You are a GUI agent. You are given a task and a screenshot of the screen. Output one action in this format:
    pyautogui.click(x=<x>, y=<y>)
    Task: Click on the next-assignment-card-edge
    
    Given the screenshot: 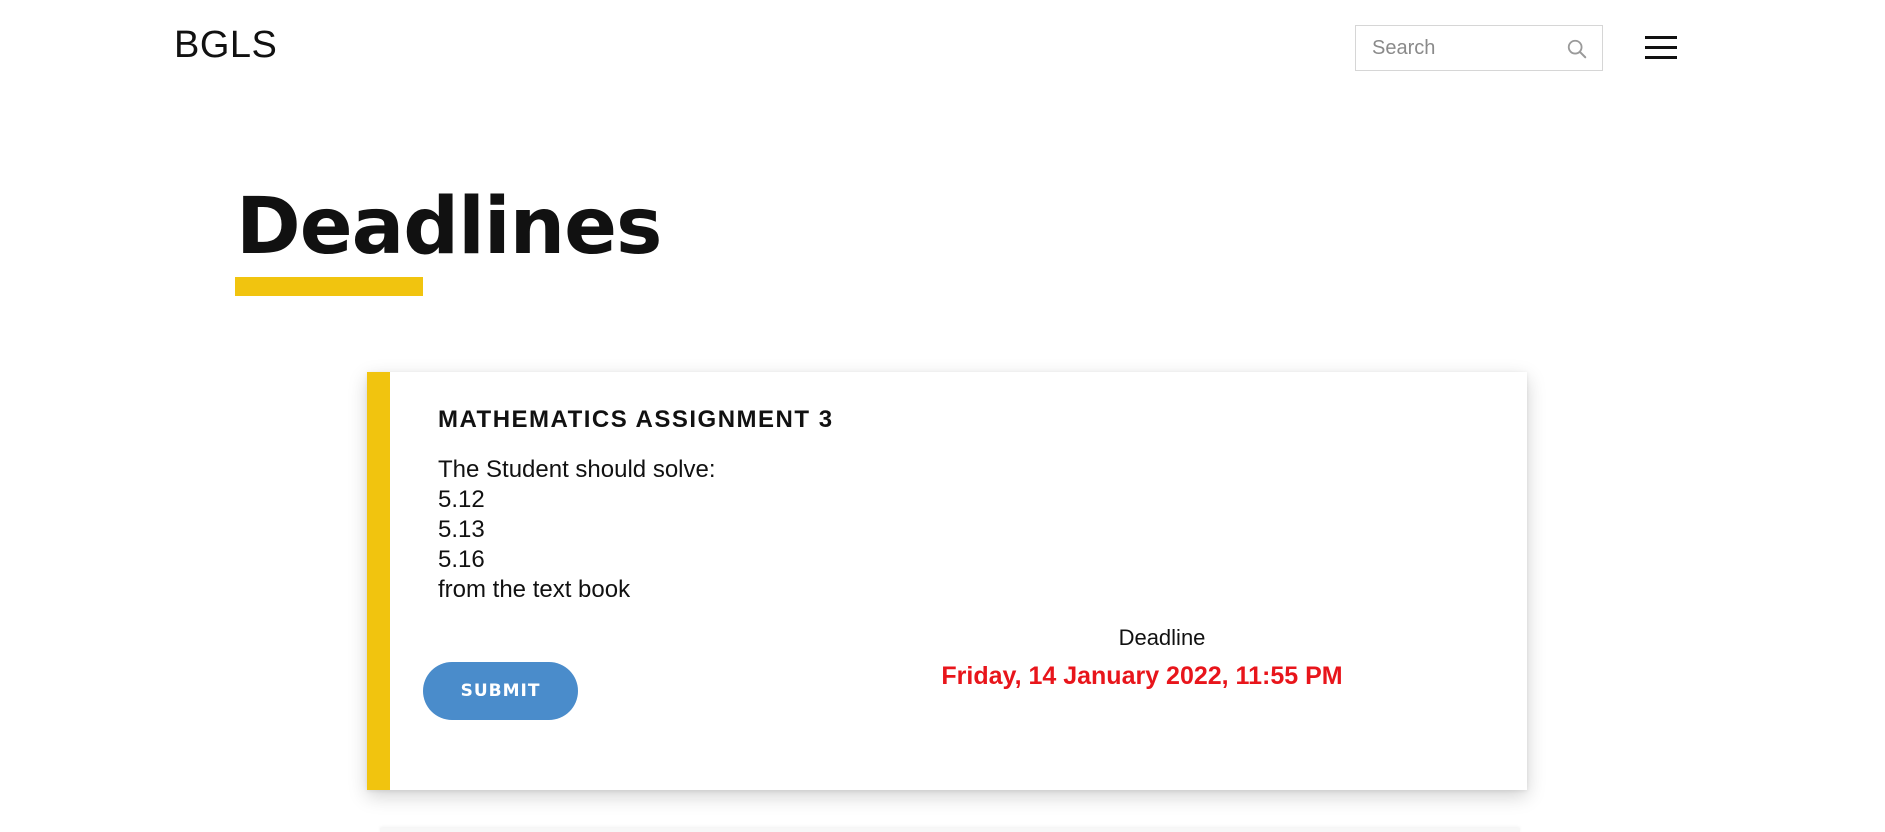 What is the action you would take?
    pyautogui.click(x=950, y=830)
    